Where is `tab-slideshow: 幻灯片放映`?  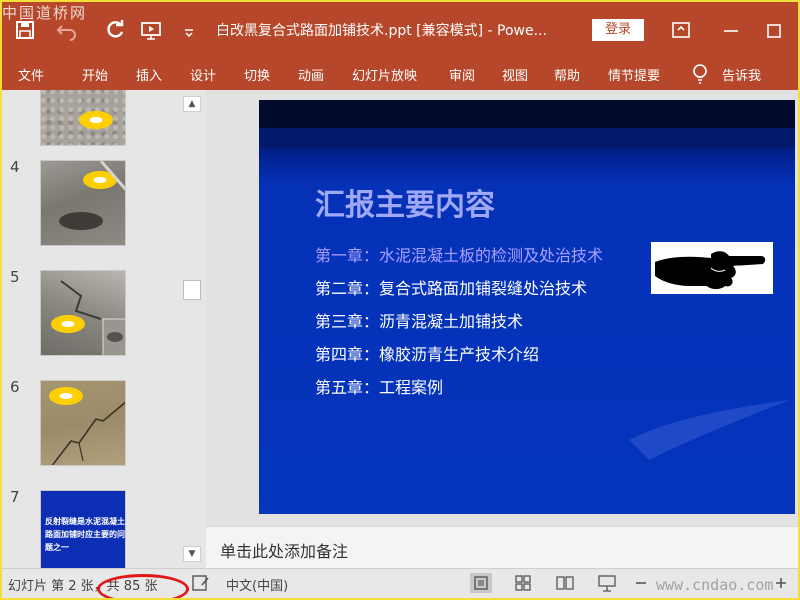
tab-slideshow: 幻灯片放映 is located at coordinates (384, 74).